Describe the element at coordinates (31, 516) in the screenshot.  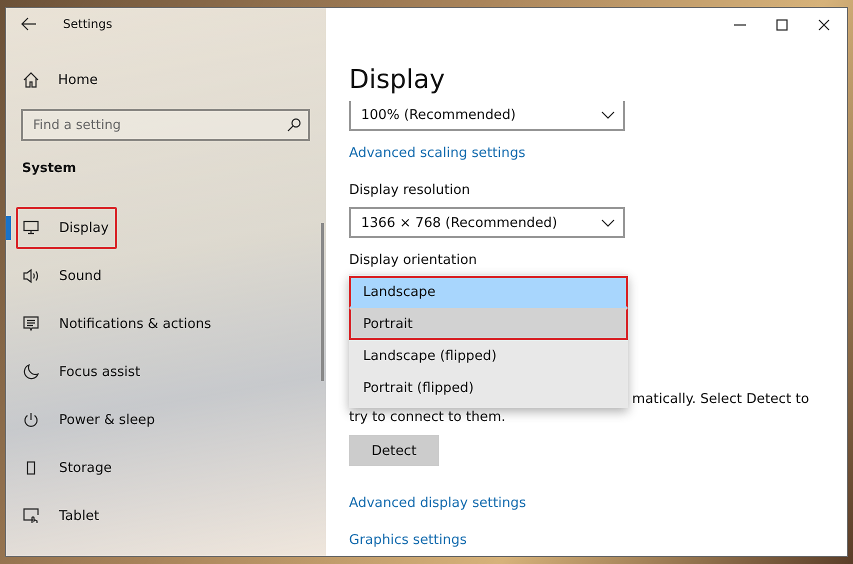
I see `tablet-icon` at that location.